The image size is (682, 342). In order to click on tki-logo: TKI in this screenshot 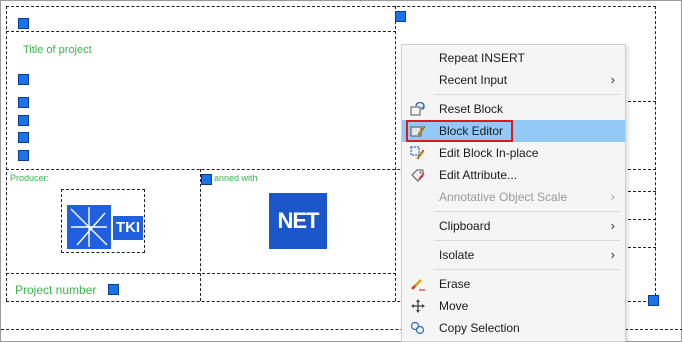, I will do `click(105, 227)`.